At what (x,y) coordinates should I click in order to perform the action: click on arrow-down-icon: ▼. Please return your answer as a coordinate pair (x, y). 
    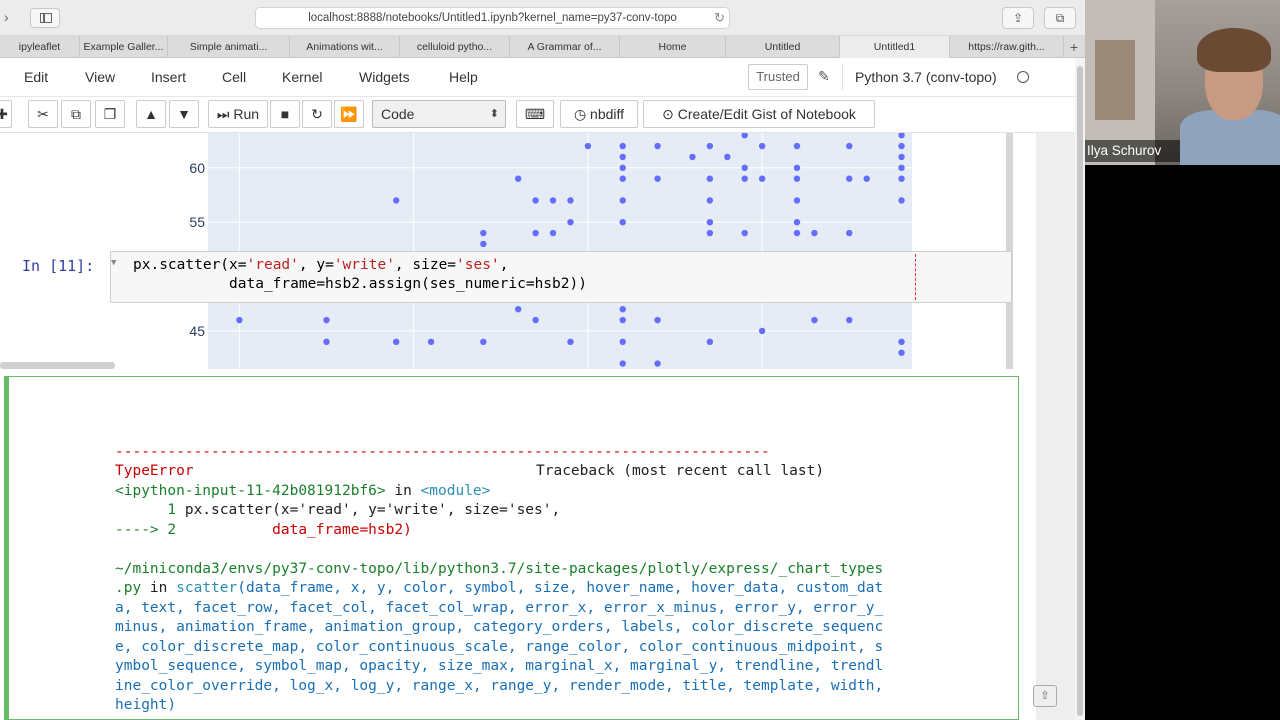
    Looking at the image, I should click on (184, 114).